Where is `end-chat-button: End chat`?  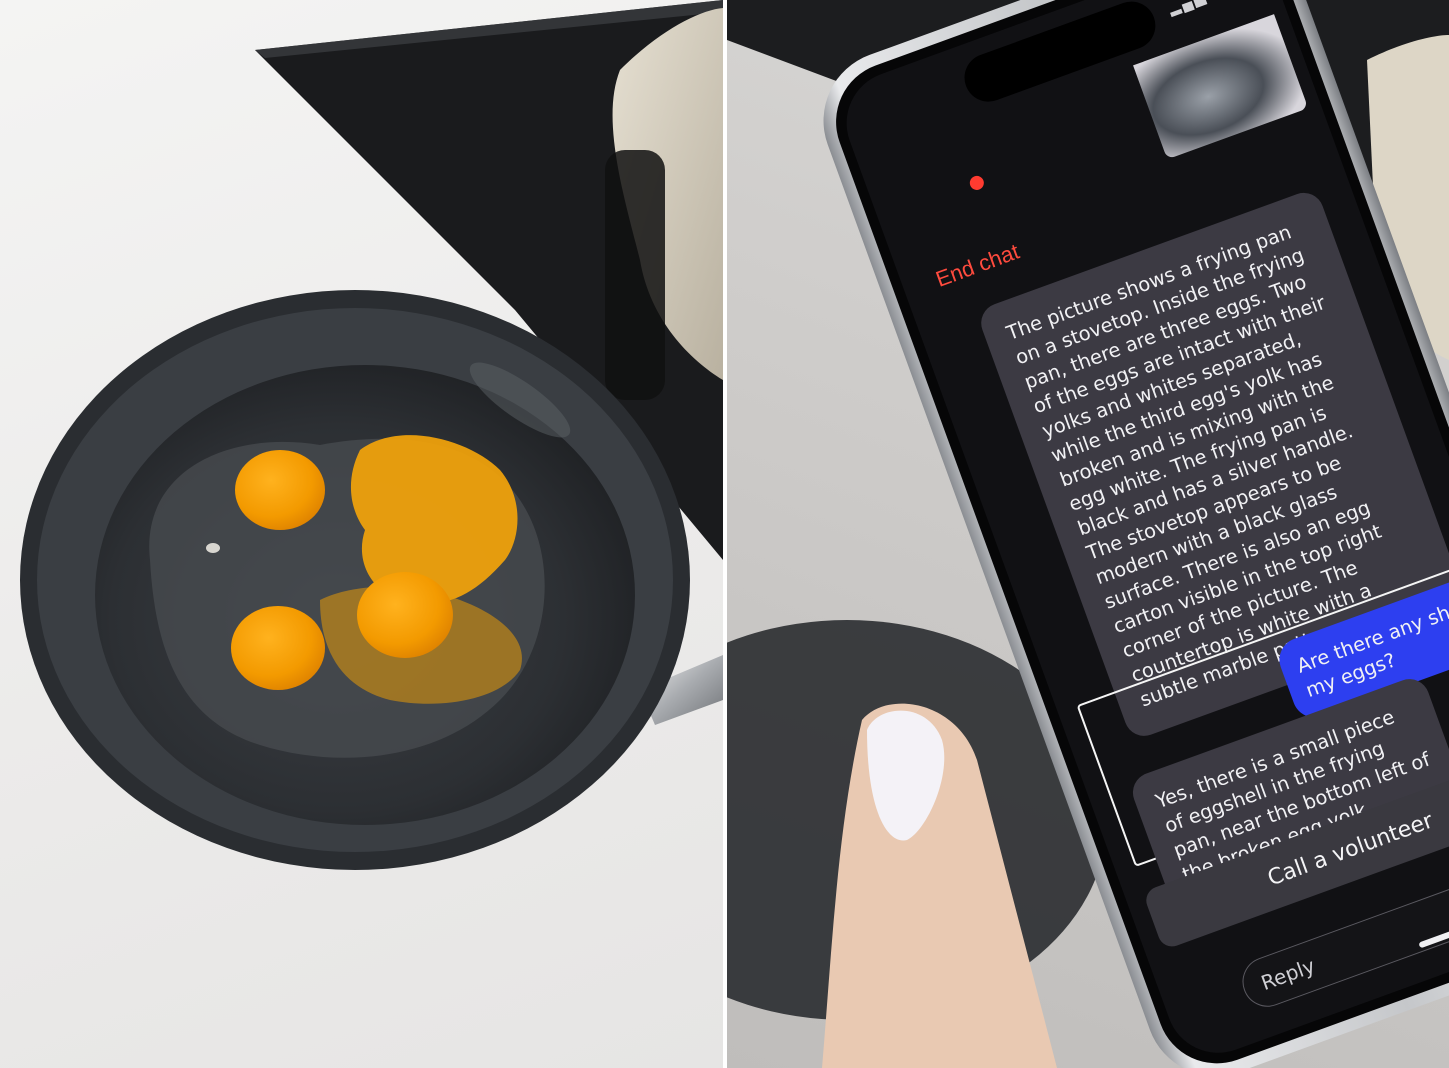 end-chat-button: End chat is located at coordinates (977, 266).